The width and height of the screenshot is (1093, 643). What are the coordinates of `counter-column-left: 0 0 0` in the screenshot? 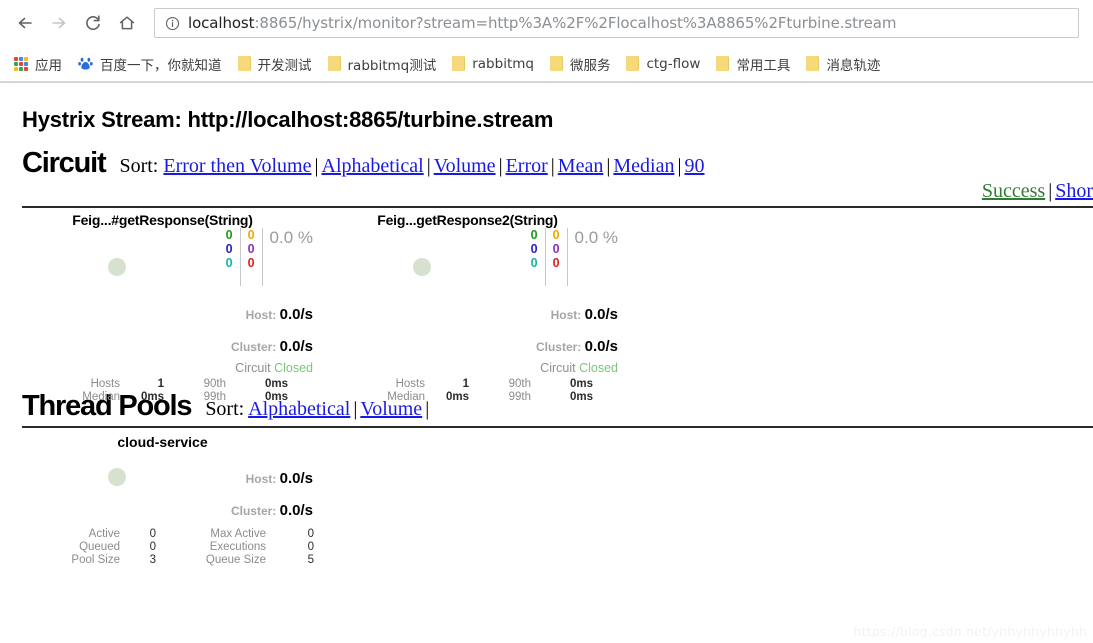 It's located at (535, 257).